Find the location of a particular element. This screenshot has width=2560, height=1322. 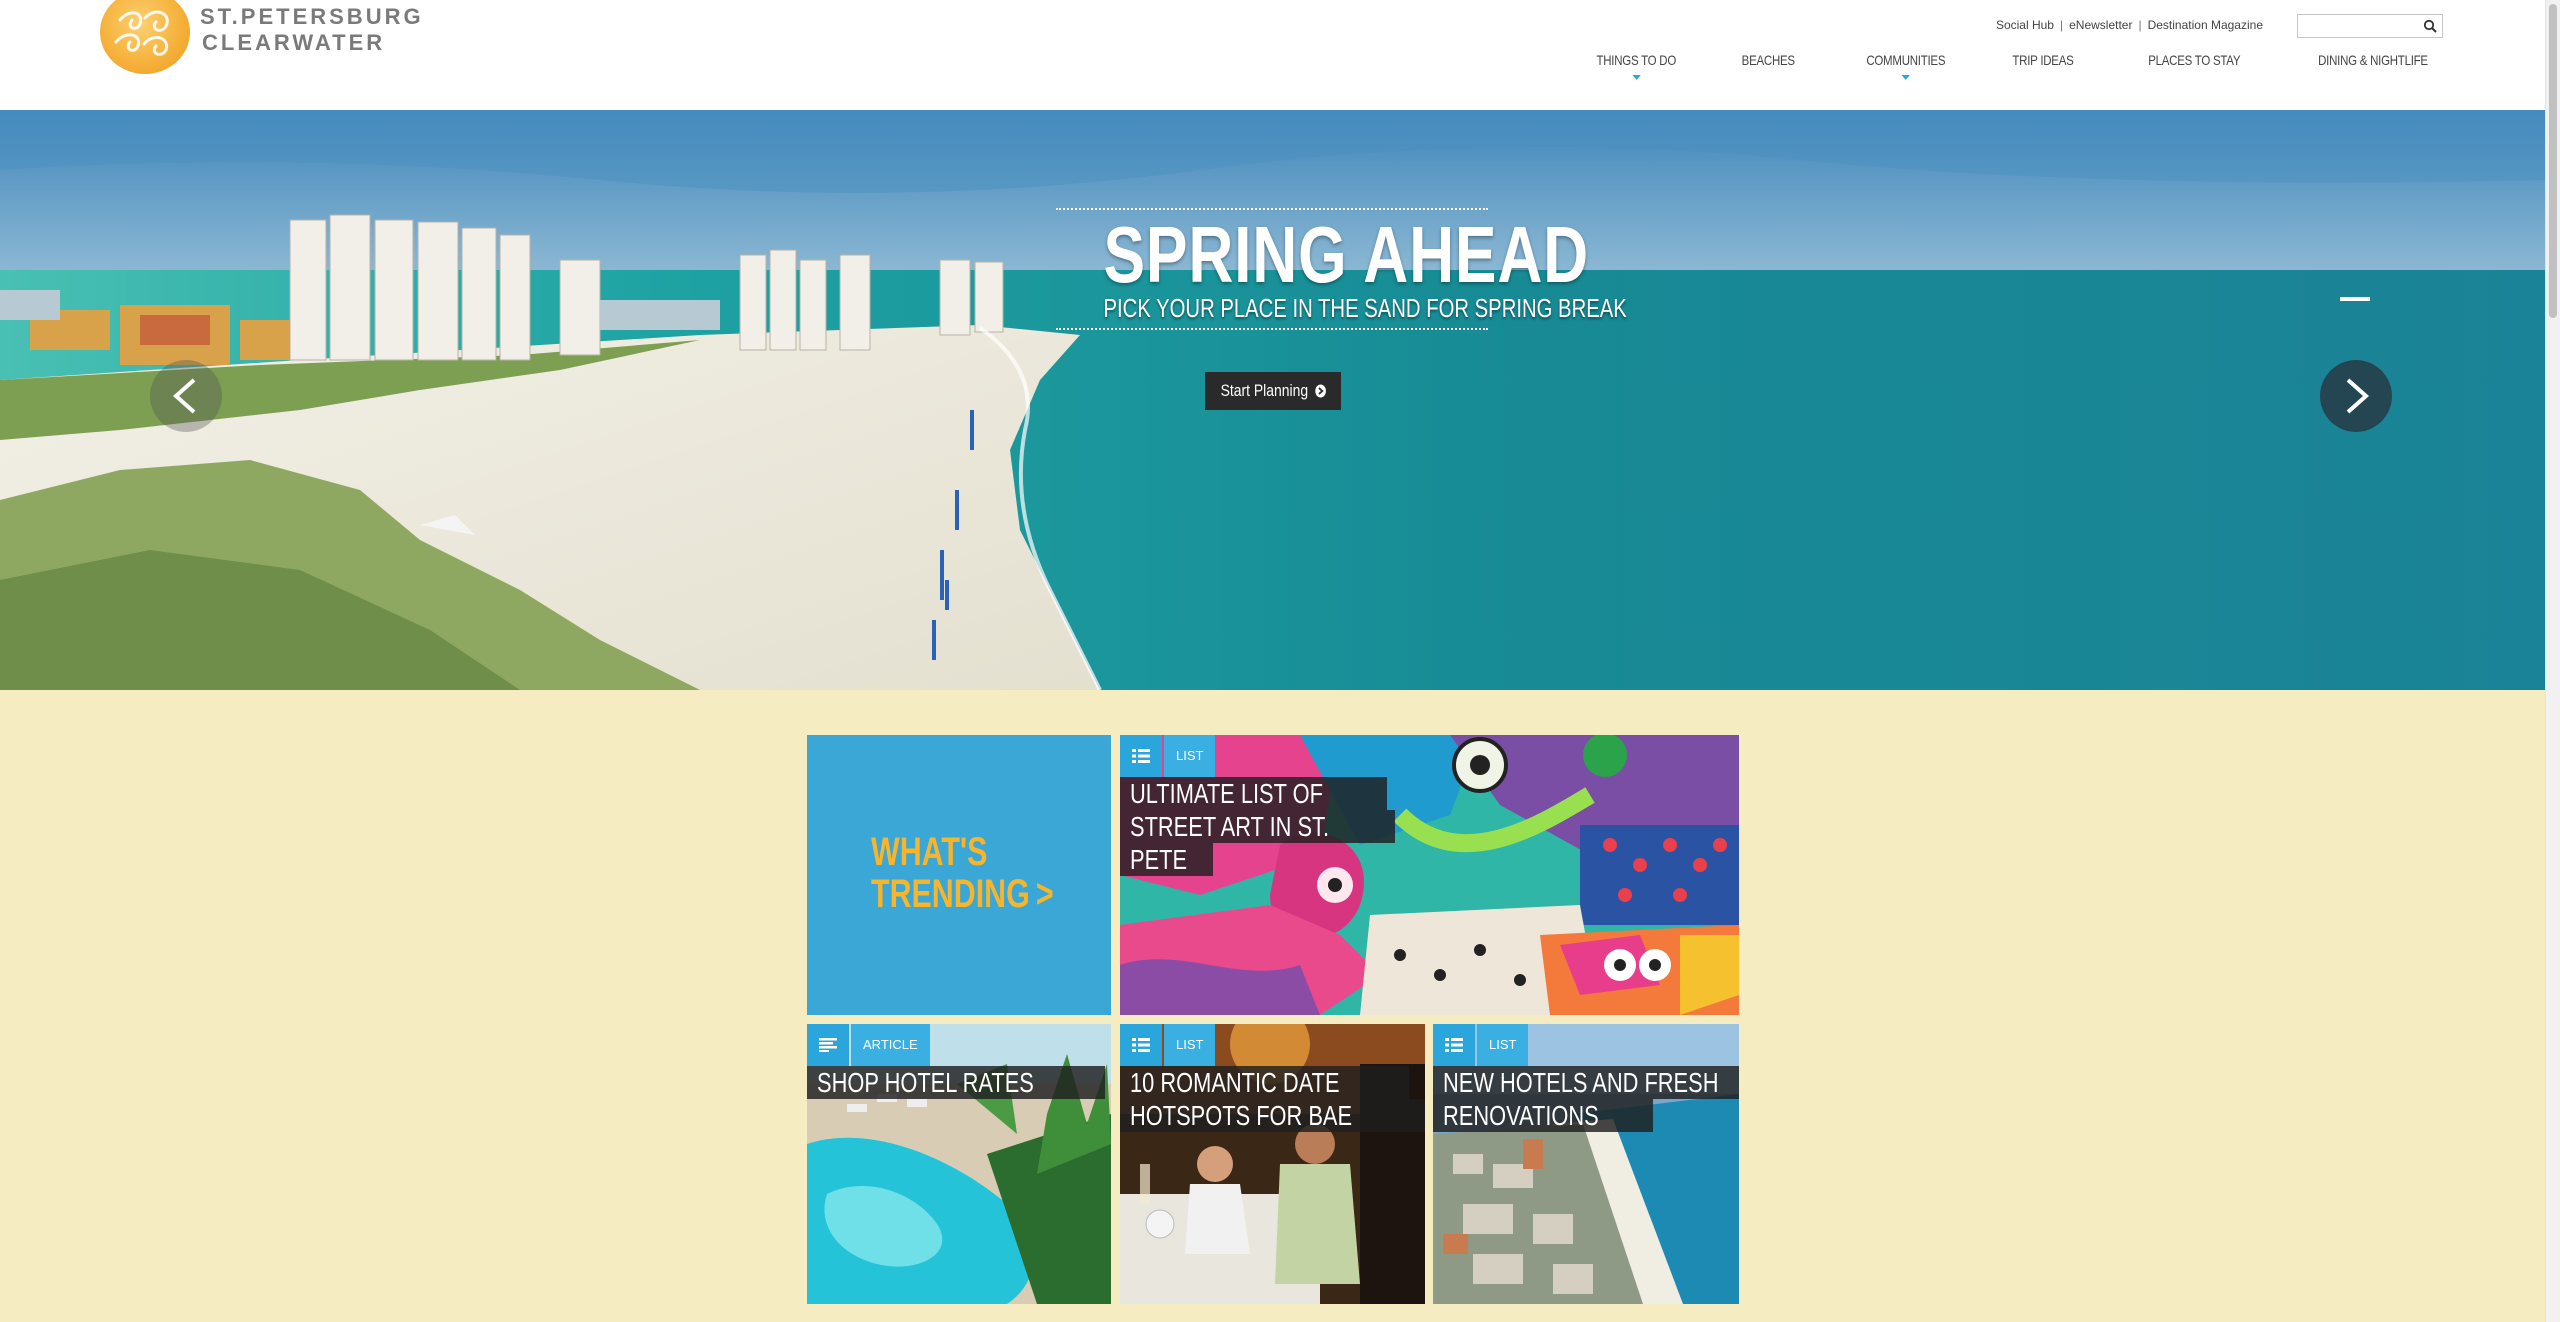

nav-dining-nightlife: DINING & NIGHTLIFE is located at coordinates (2373, 60).